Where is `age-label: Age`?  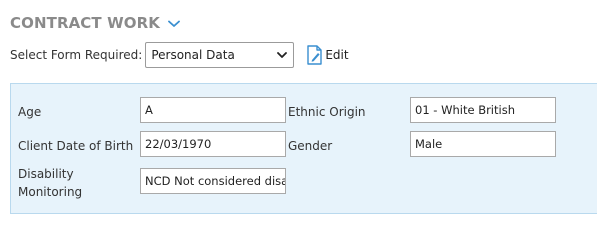 age-label: Age is located at coordinates (30, 112).